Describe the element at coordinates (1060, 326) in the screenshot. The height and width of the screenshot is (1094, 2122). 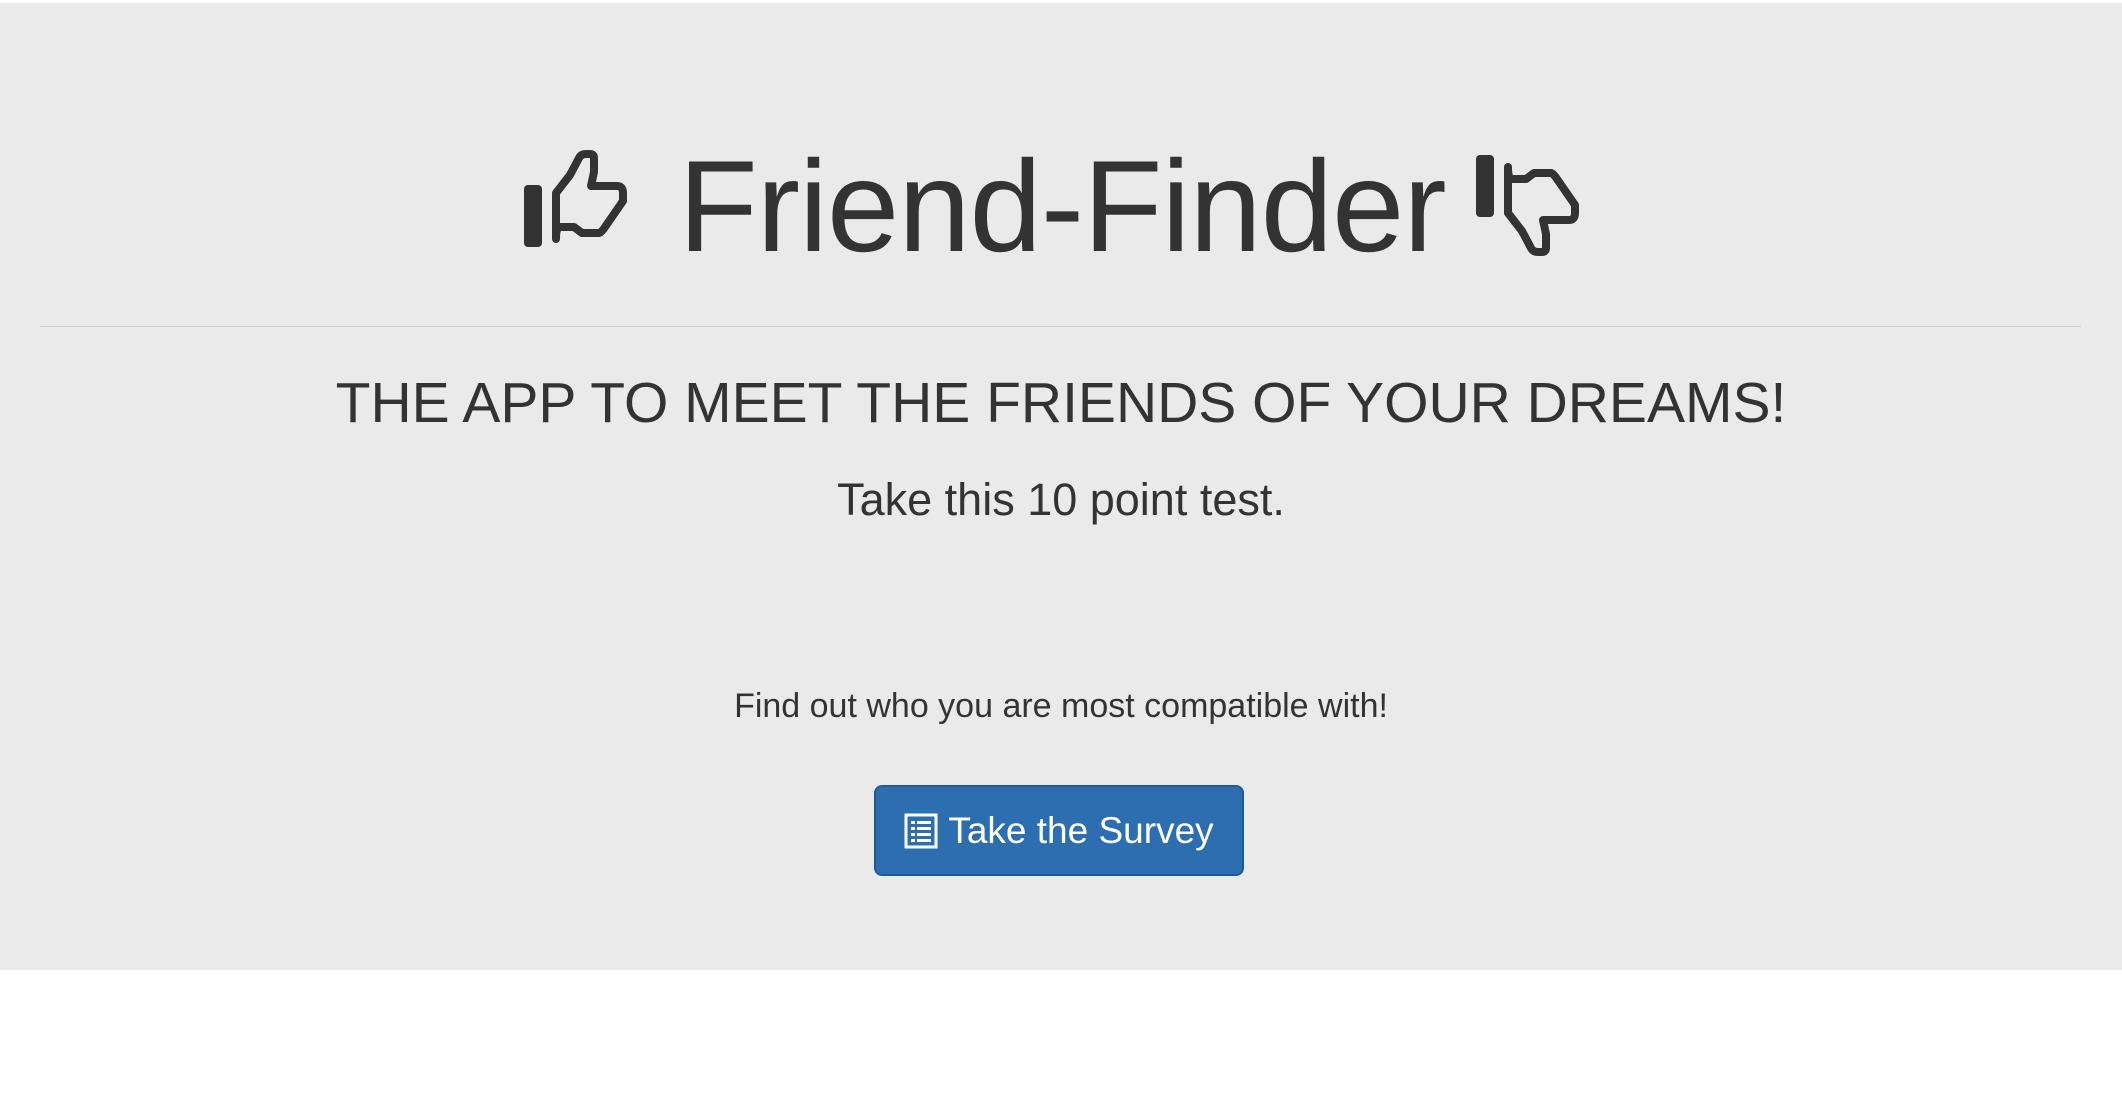
I see `divider` at that location.